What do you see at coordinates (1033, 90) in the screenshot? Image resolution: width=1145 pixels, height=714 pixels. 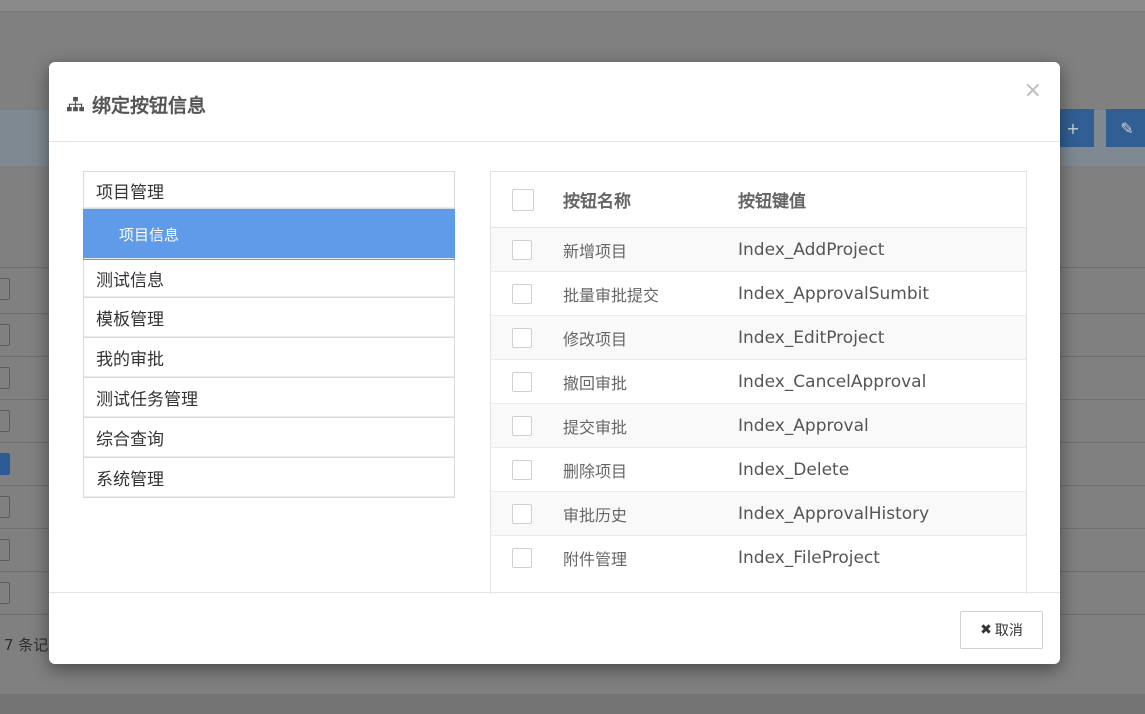 I see `close-icon: ×` at bounding box center [1033, 90].